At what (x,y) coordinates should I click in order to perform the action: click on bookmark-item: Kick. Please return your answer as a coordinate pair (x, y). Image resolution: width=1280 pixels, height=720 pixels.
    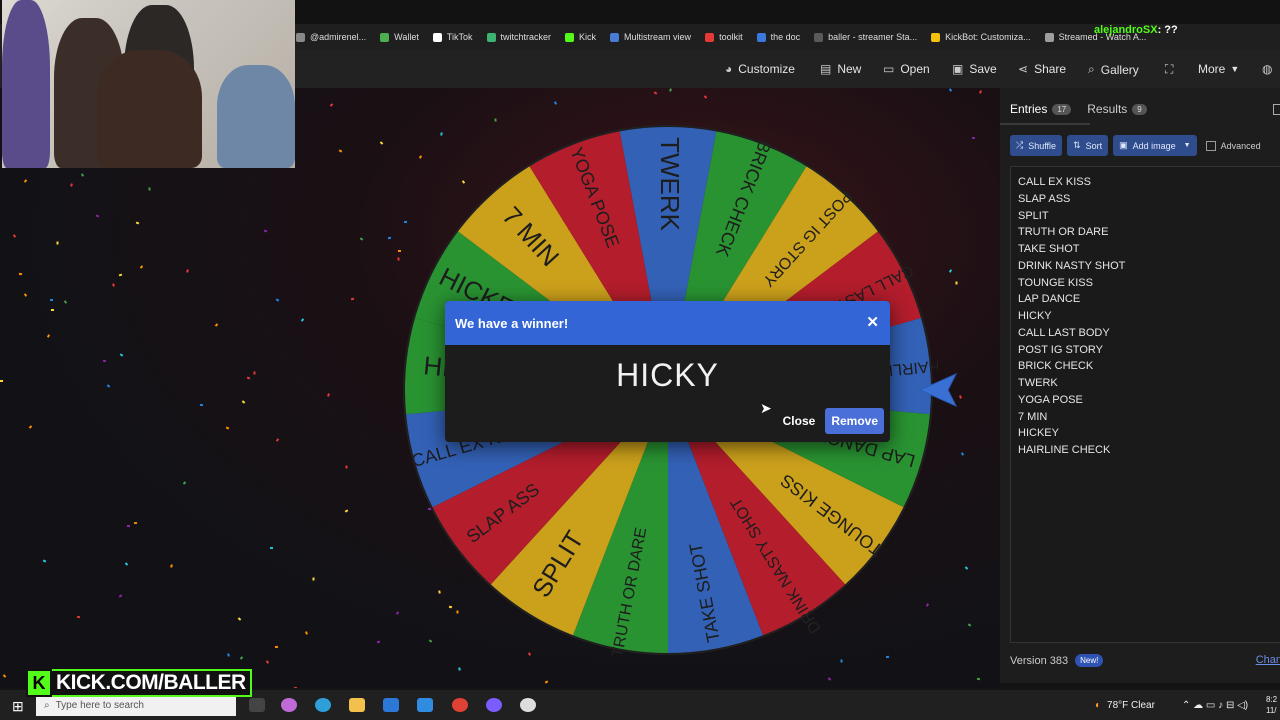
    Looking at the image, I should click on (580, 37).